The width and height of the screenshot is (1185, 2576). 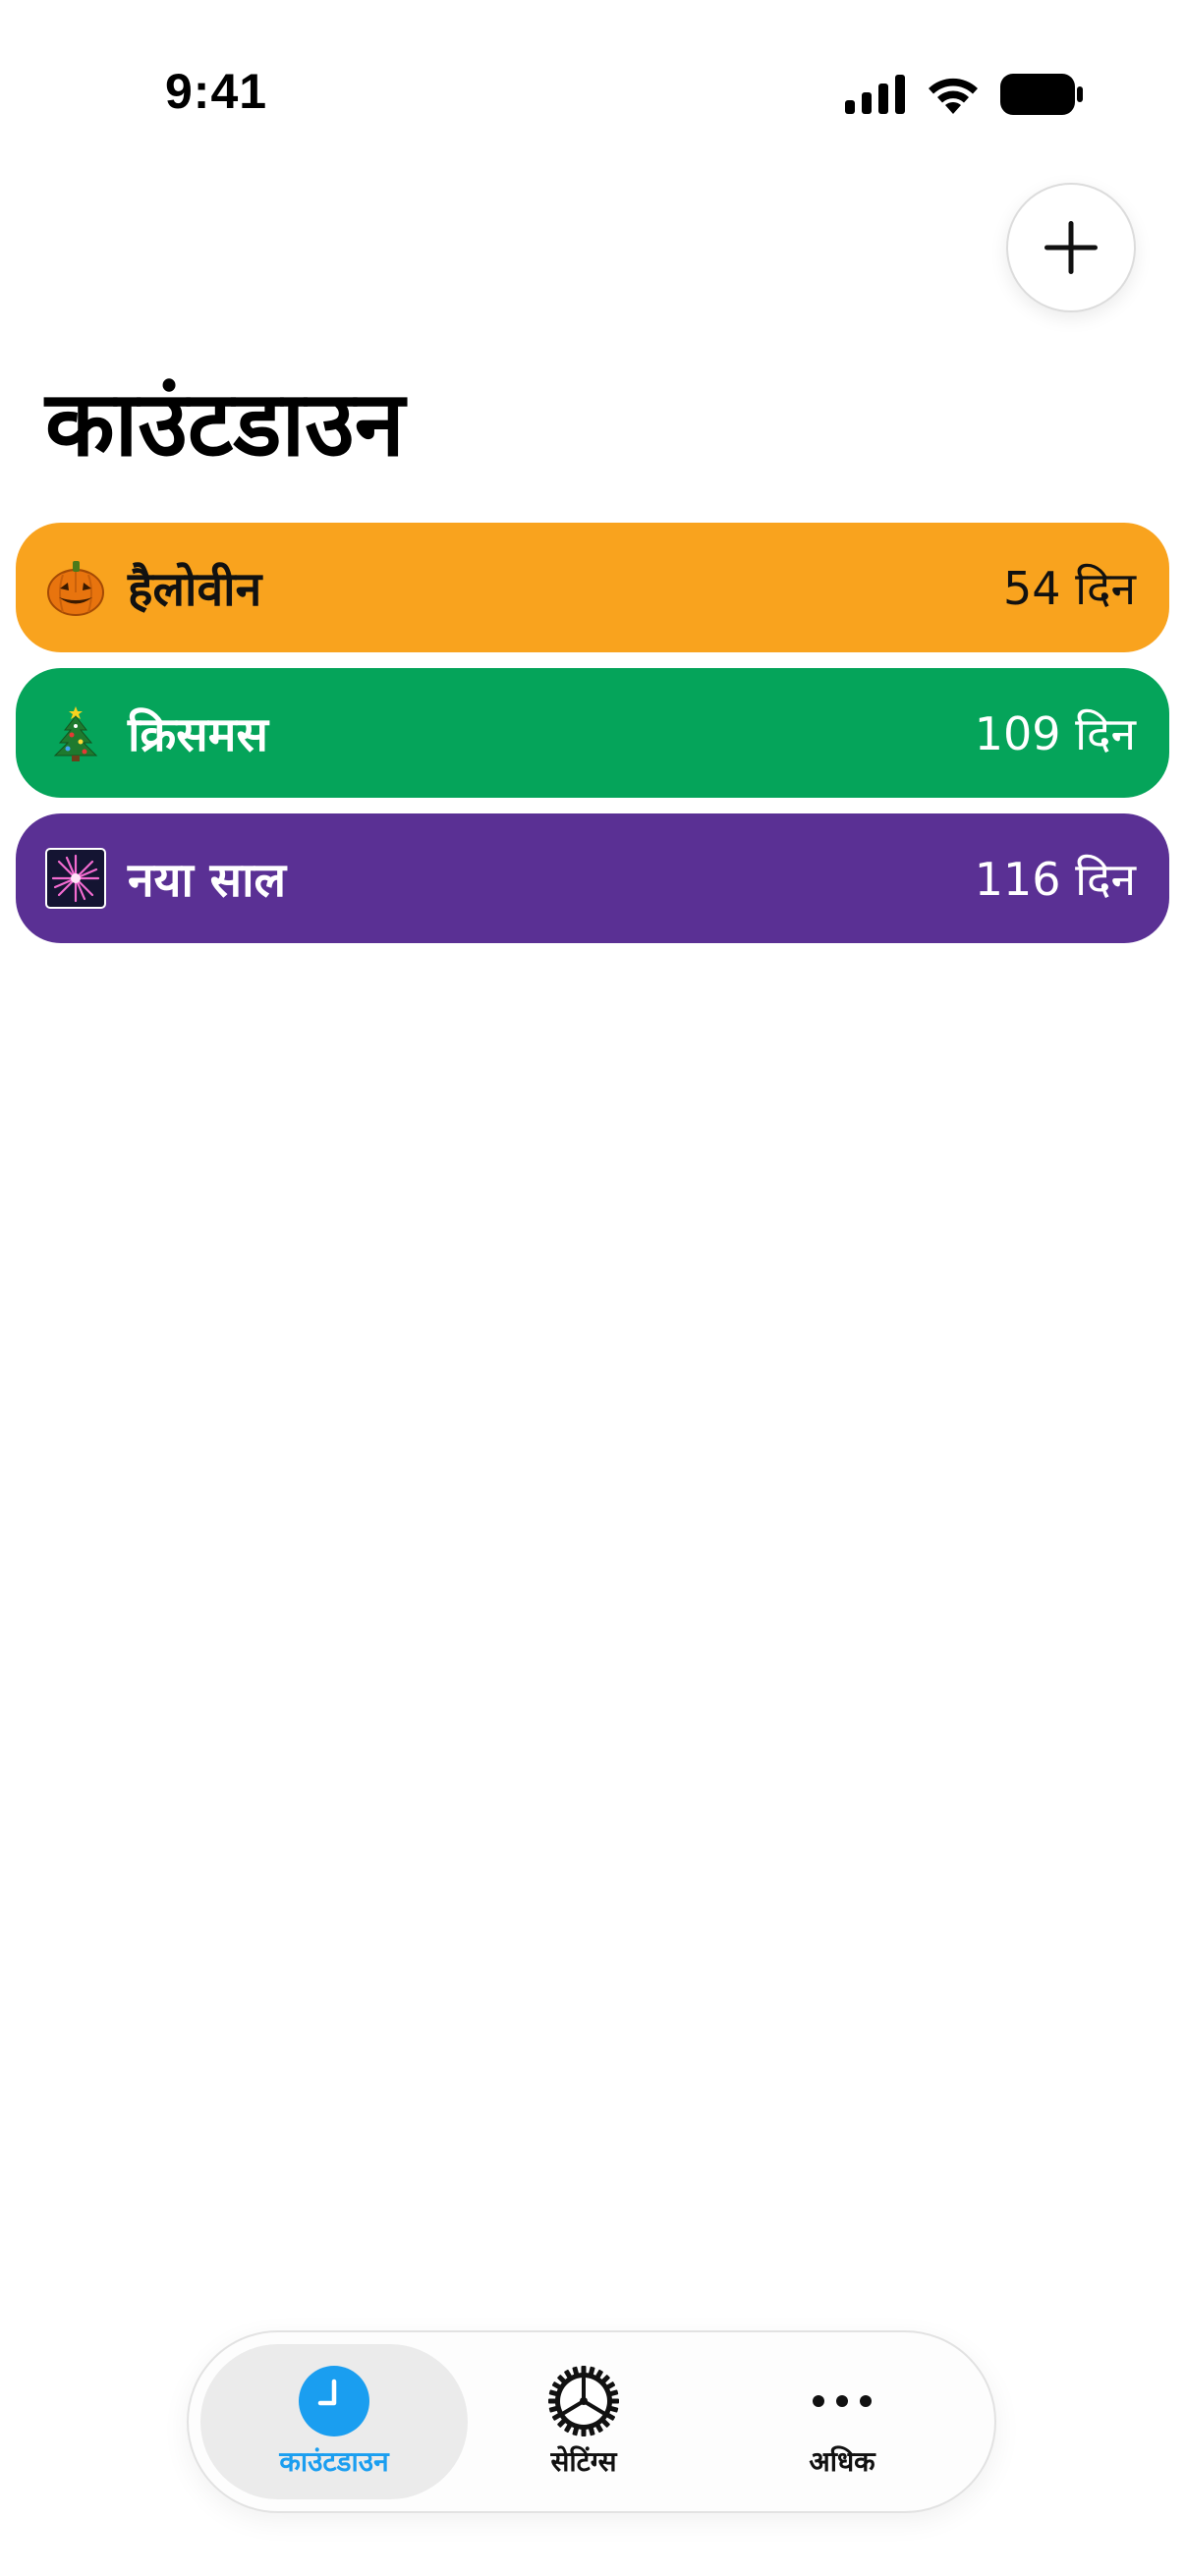 What do you see at coordinates (1041, 94) in the screenshot?
I see `battery-icon` at bounding box center [1041, 94].